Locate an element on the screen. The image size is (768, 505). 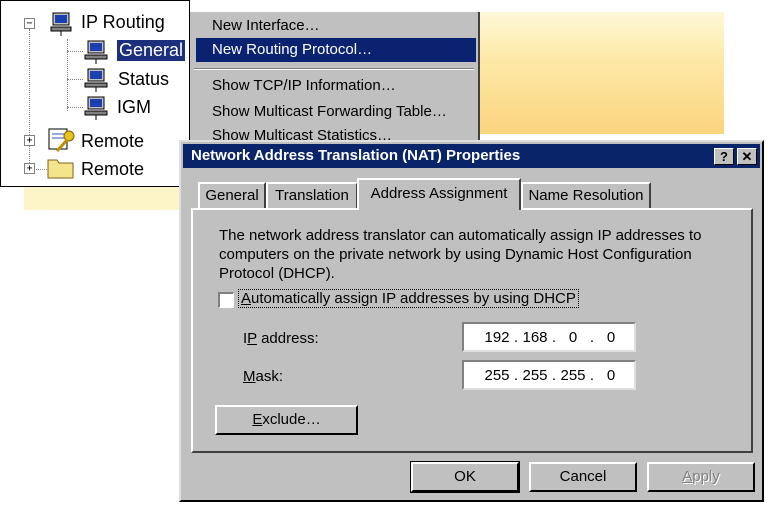
mask-octet: 0 is located at coordinates (611, 375).